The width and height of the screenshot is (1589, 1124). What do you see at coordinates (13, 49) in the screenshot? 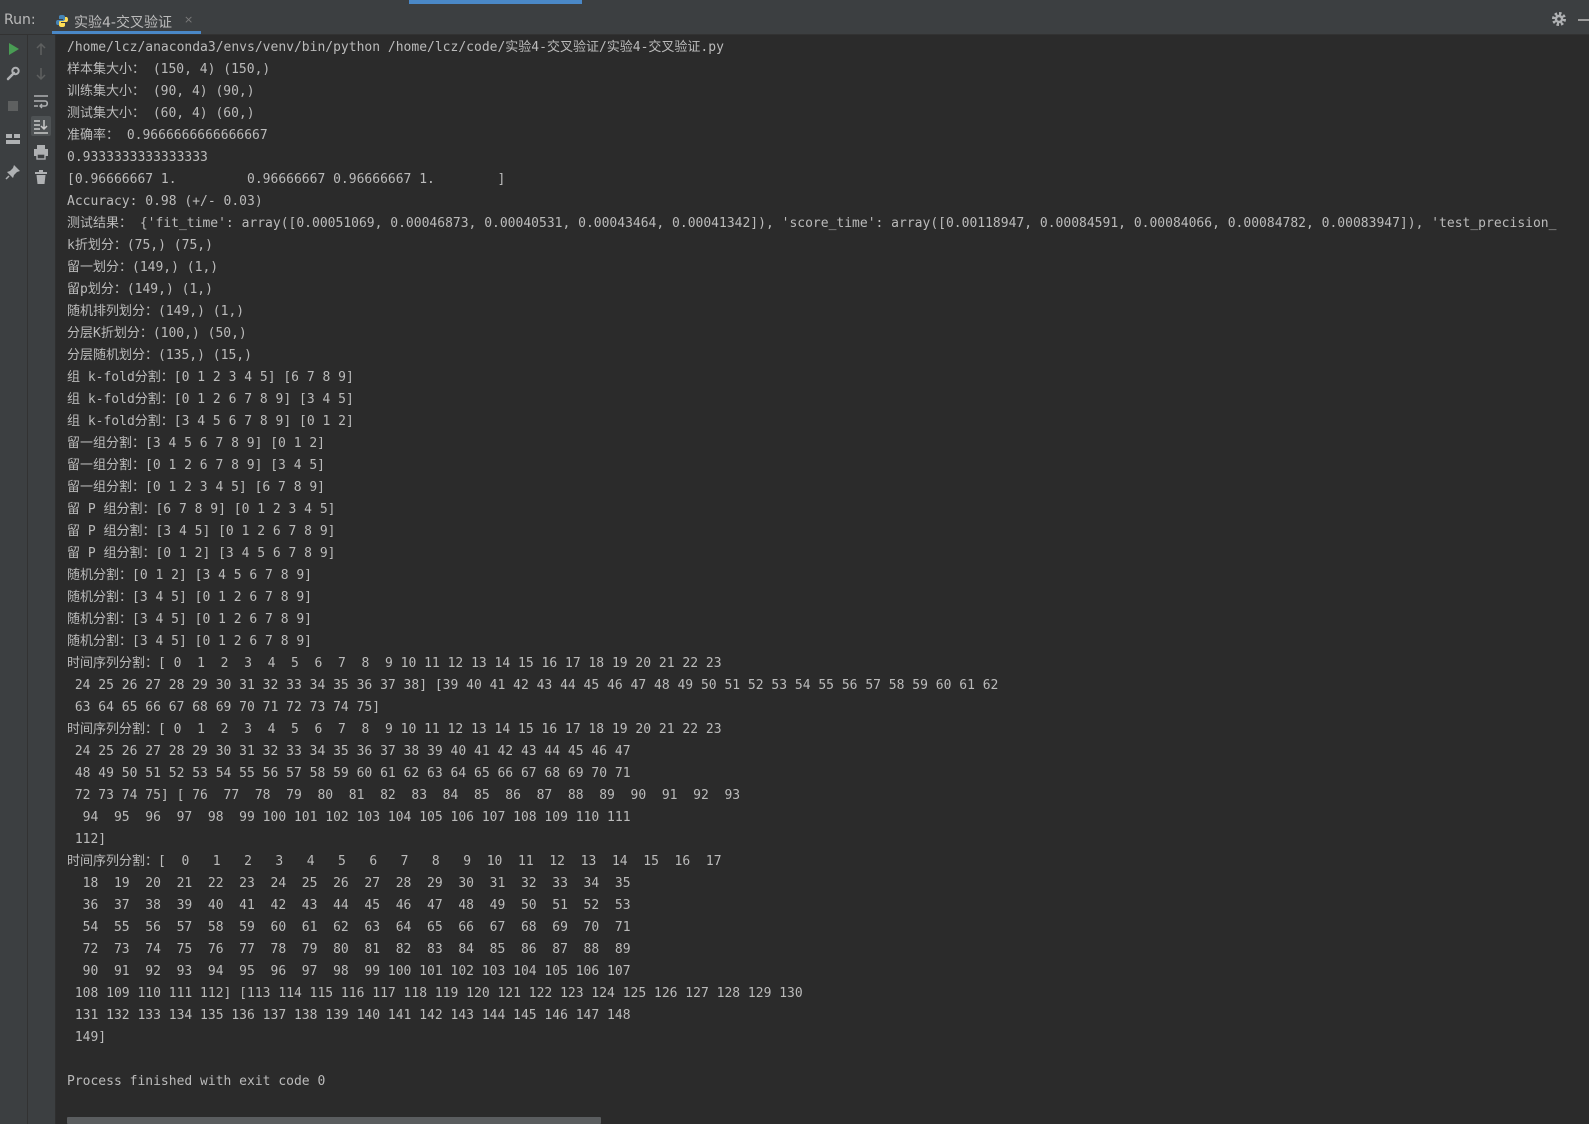
I see `run-icon` at bounding box center [13, 49].